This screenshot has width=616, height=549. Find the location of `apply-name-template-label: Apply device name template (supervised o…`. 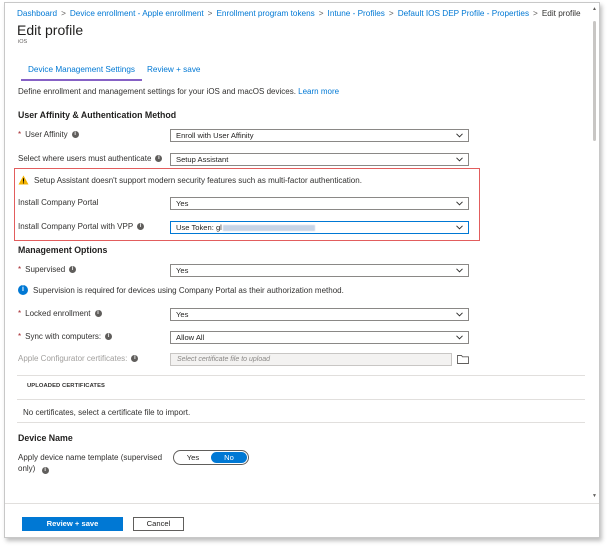

apply-name-template-label: Apply device name template (supervised o… is located at coordinates (93, 463).